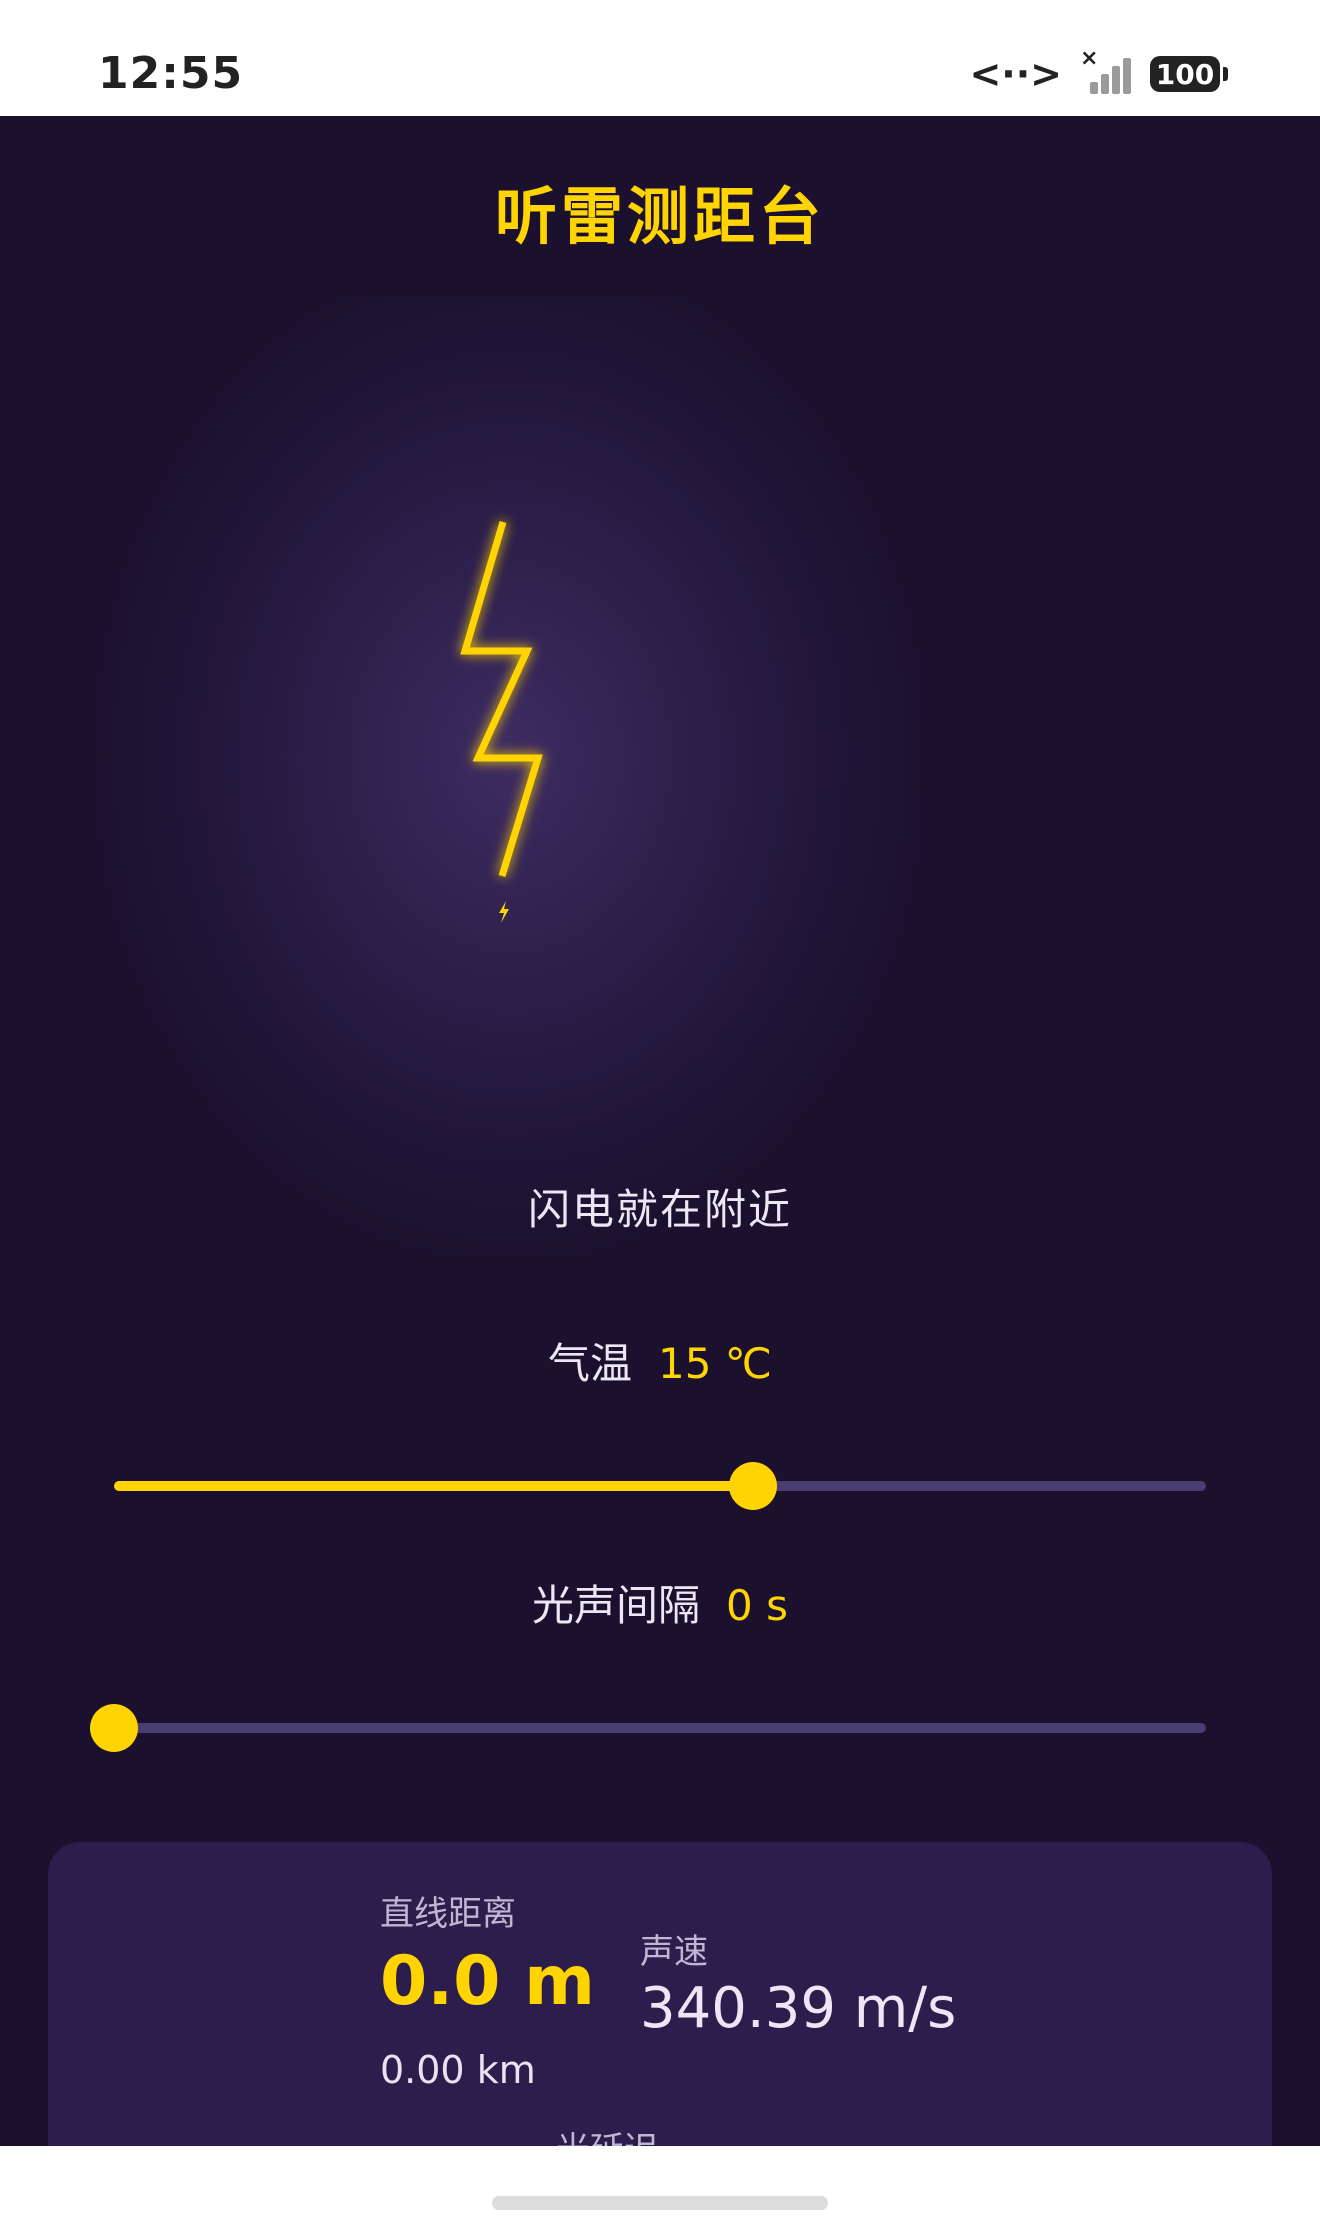 This screenshot has width=1320, height=2232. I want to click on interval-value: 0 s, so click(757, 1605).